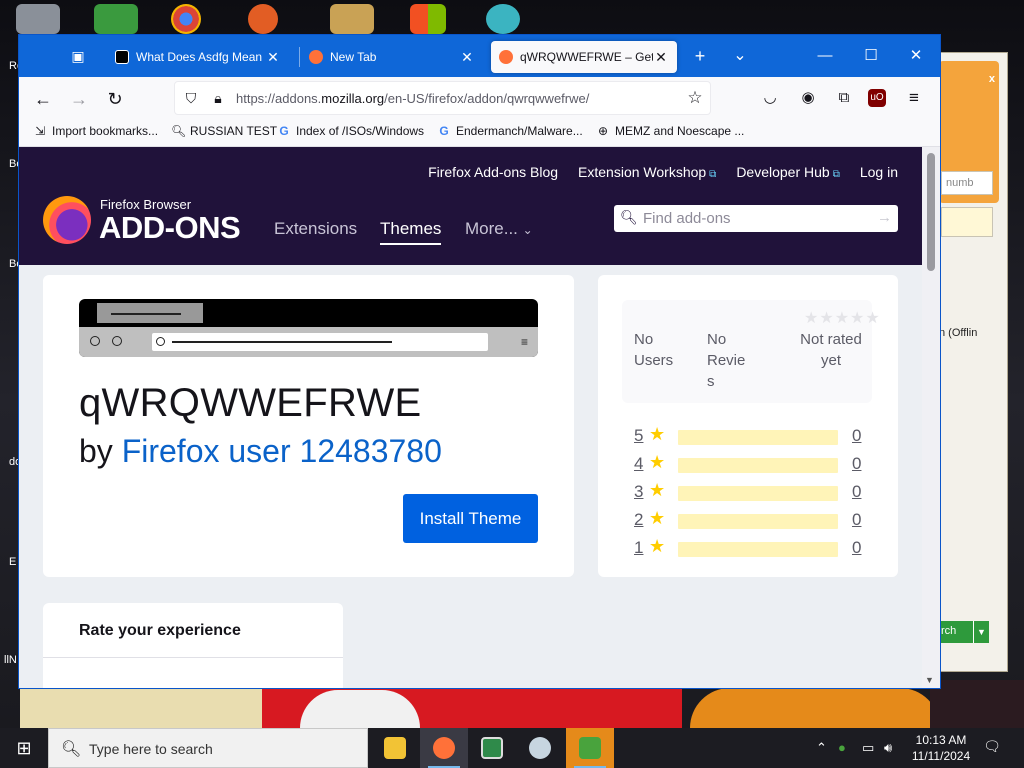 Image resolution: width=1024 pixels, height=768 pixels. Describe the element at coordinates (193, 645) in the screenshot. I see `rate-experience-card: Rate your experience` at that location.